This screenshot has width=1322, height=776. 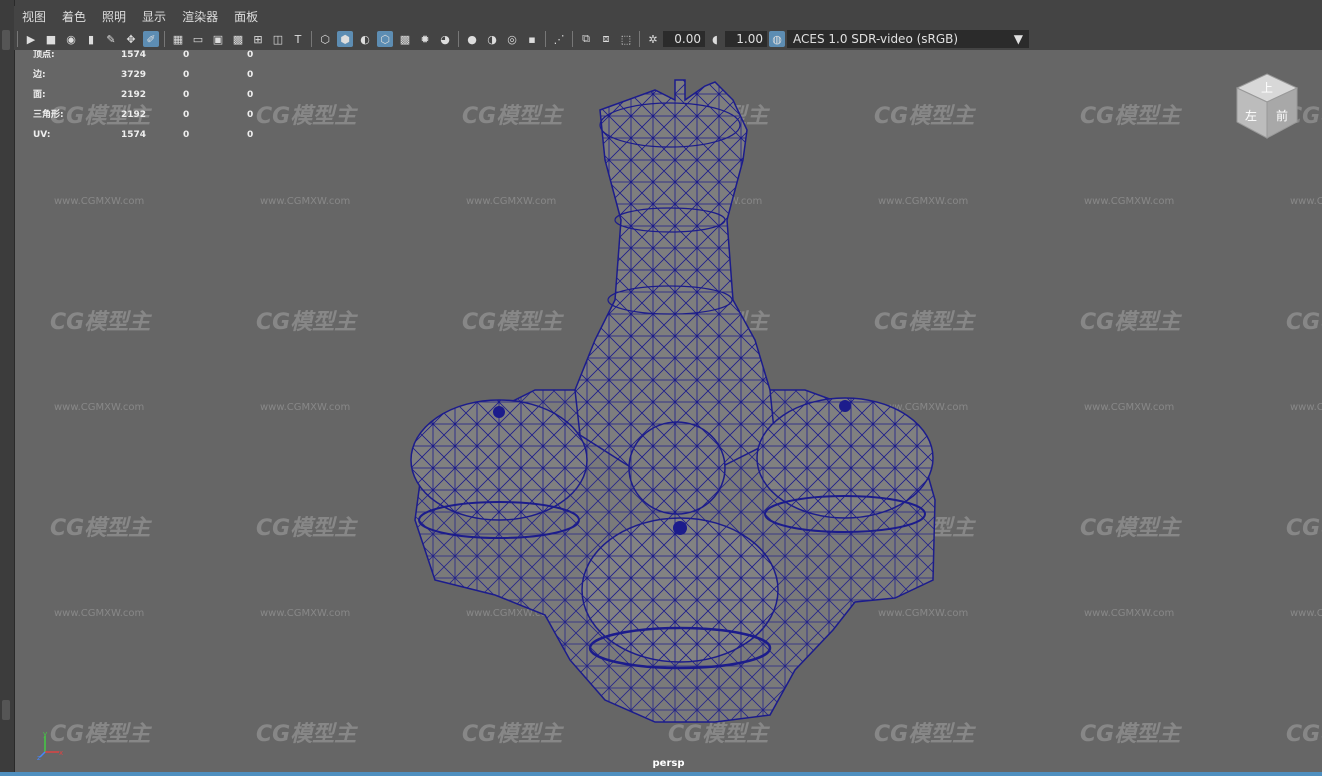 I want to click on image-plane-icon: ▮, so click(x=91, y=39).